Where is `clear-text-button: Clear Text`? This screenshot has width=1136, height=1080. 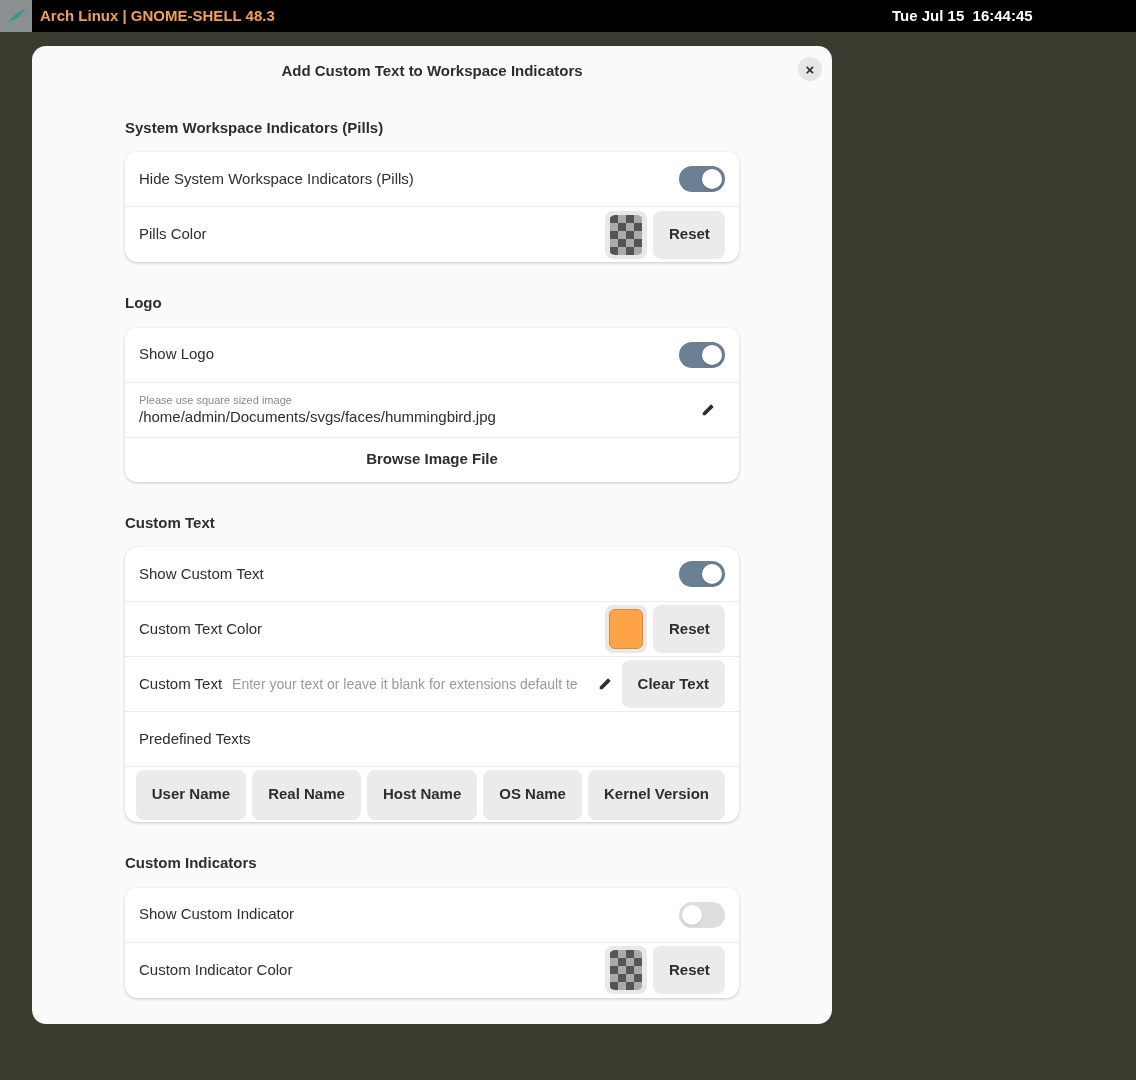 clear-text-button: Clear Text is located at coordinates (673, 684).